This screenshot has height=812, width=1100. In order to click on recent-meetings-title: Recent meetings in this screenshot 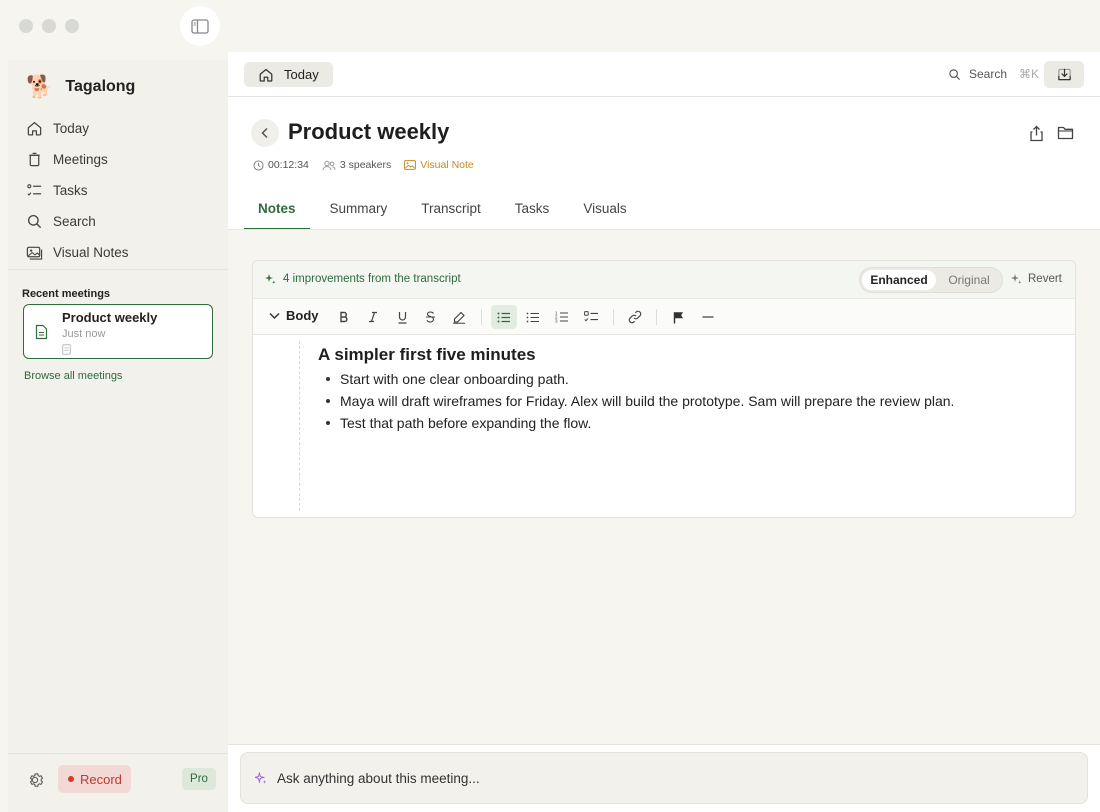, I will do `click(66, 294)`.